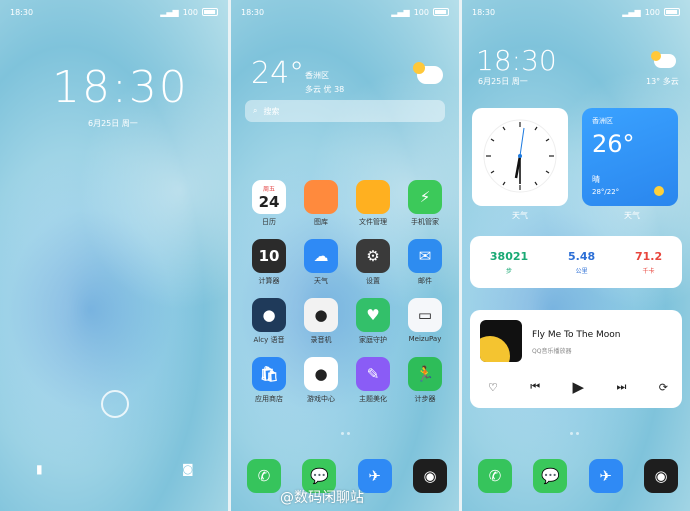  Describe the element at coordinates (321, 203) in the screenshot. I see `app-gallery: 图库` at that location.